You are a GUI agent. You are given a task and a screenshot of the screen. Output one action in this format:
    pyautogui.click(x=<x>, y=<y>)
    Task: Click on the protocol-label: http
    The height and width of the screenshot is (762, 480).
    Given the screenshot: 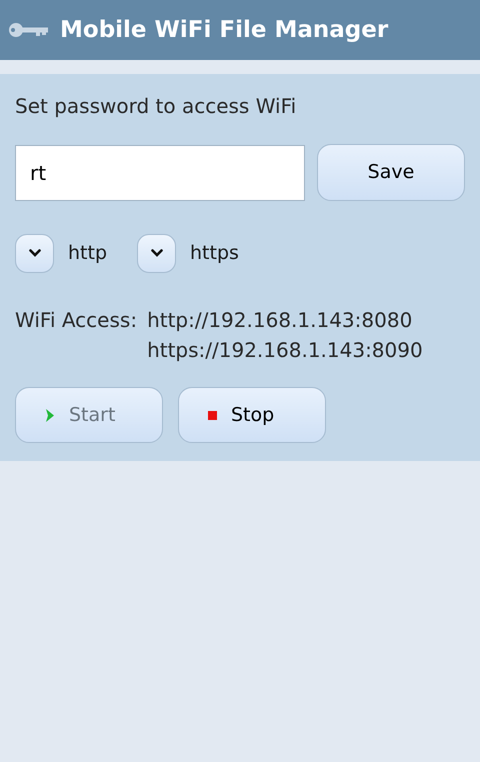 What is the action you would take?
    pyautogui.click(x=88, y=253)
    